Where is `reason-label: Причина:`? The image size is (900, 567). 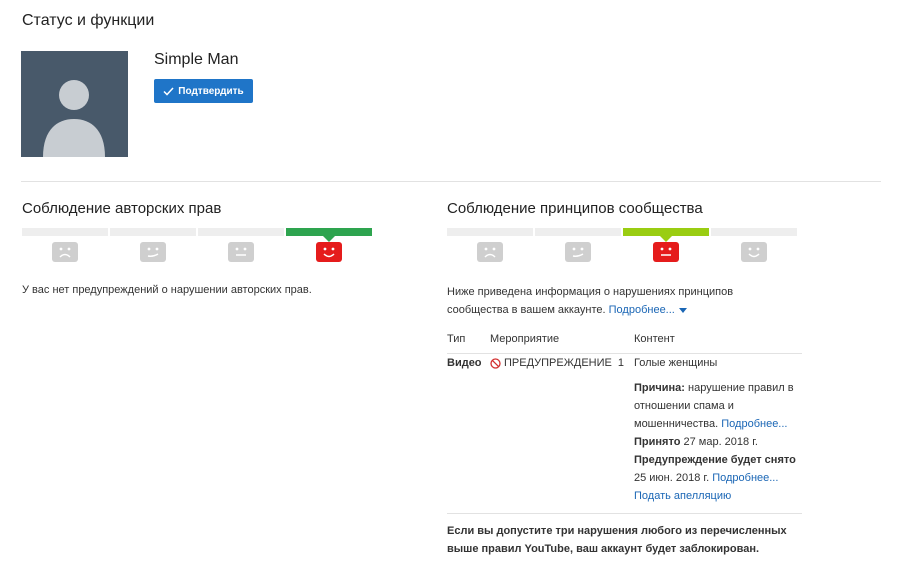 reason-label: Причина: is located at coordinates (659, 388).